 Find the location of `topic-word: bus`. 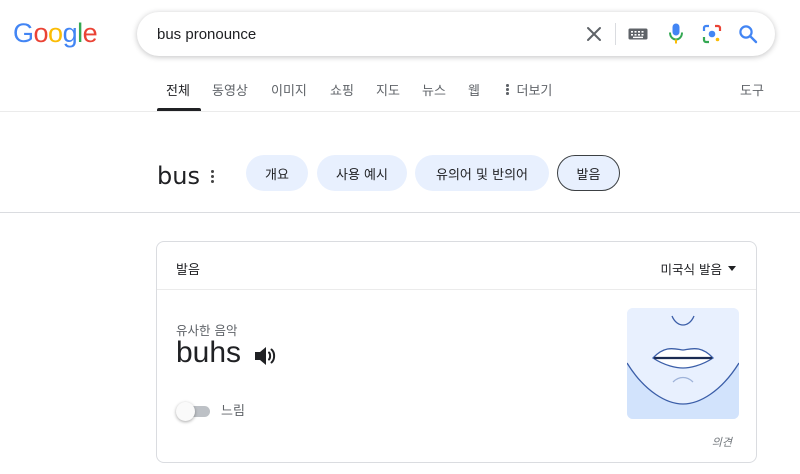

topic-word: bus is located at coordinates (178, 176).